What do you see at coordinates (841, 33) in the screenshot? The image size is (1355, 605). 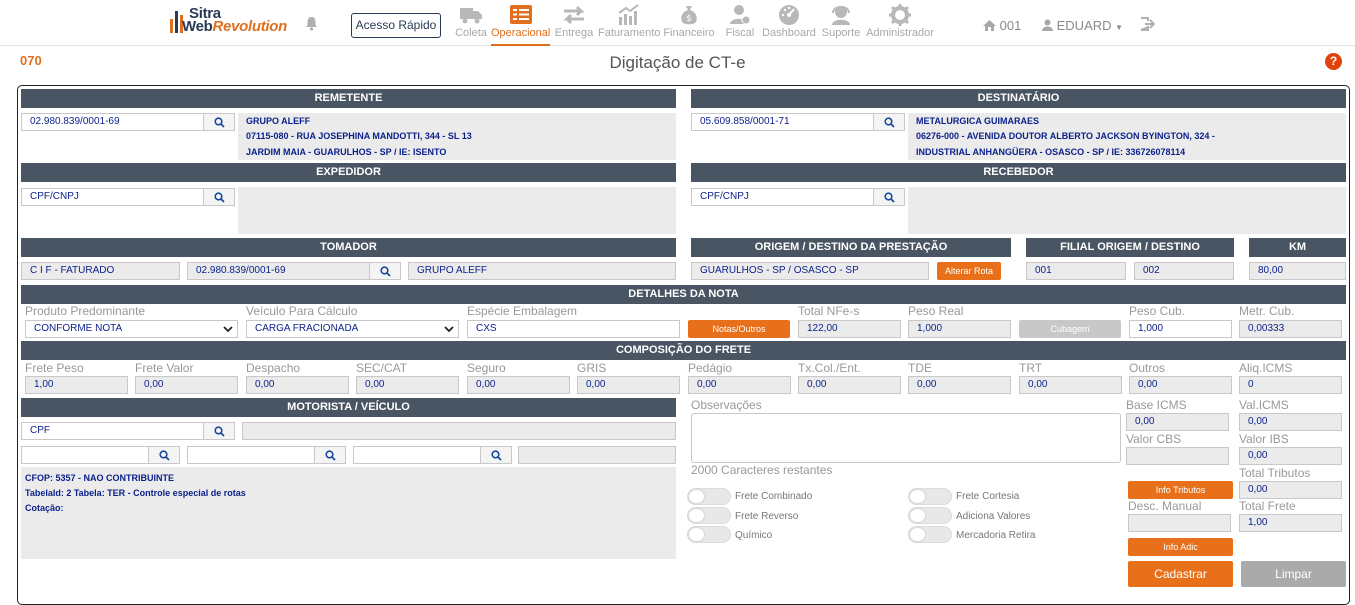 I see `nav-label: Suporte` at bounding box center [841, 33].